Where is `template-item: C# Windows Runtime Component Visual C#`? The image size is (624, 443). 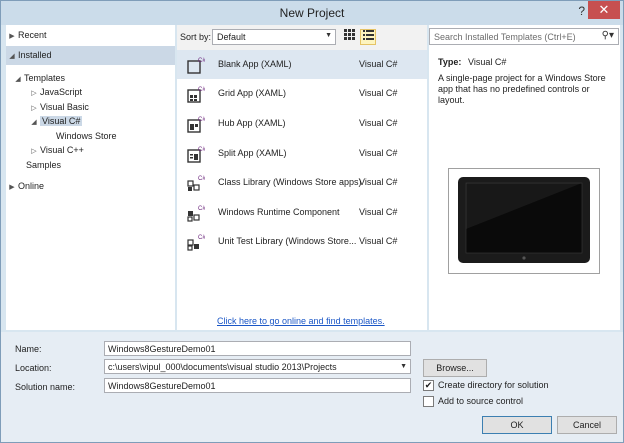
template-item: C# Windows Runtime Component Visual C# is located at coordinates (302, 212).